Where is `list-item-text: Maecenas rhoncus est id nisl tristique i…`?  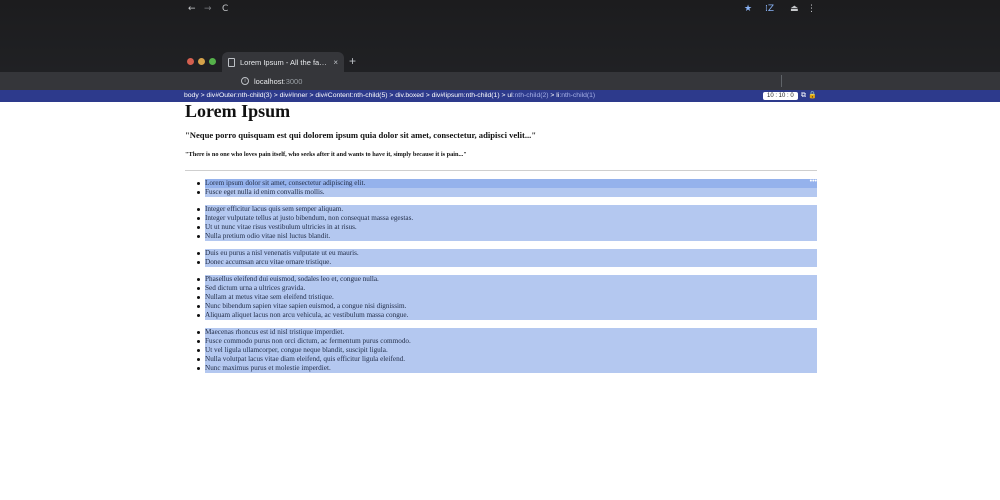 list-item-text: Maecenas rhoncus est id nisl tristique i… is located at coordinates (275, 332).